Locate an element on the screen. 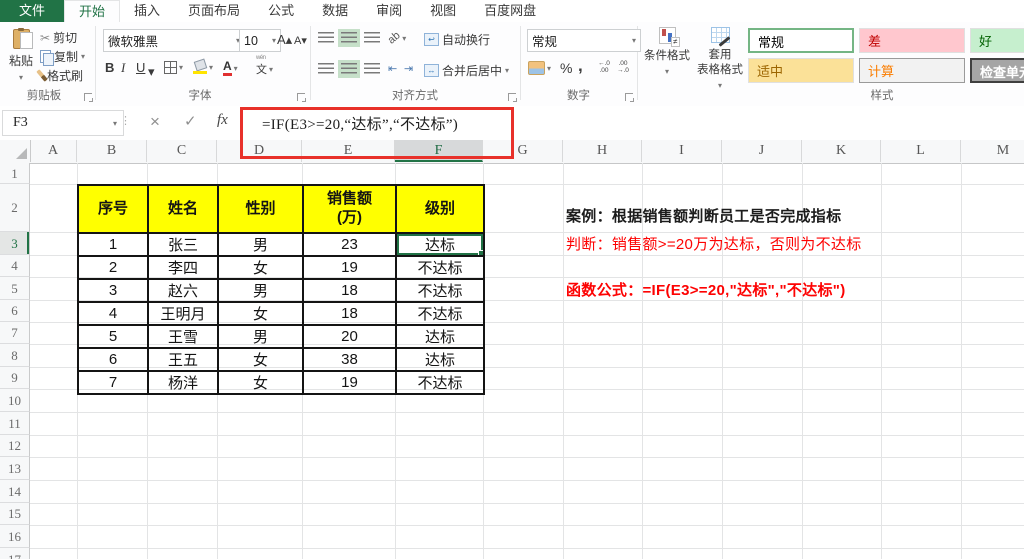 This screenshot has height=559, width=1024. table-cell: 王明月 is located at coordinates (183, 313).